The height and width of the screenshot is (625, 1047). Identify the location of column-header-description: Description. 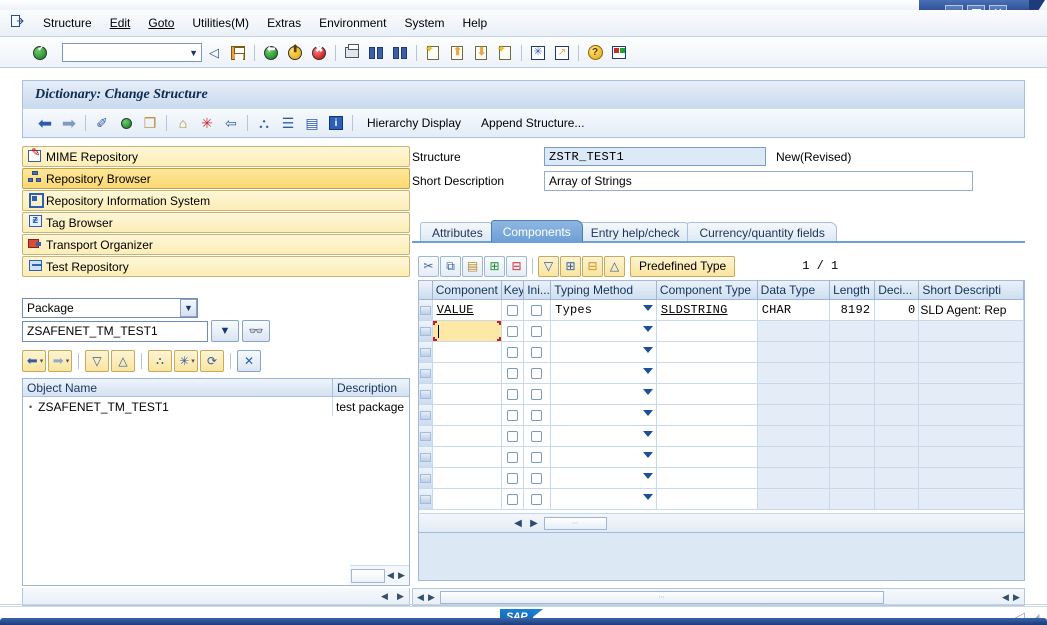
(371, 387).